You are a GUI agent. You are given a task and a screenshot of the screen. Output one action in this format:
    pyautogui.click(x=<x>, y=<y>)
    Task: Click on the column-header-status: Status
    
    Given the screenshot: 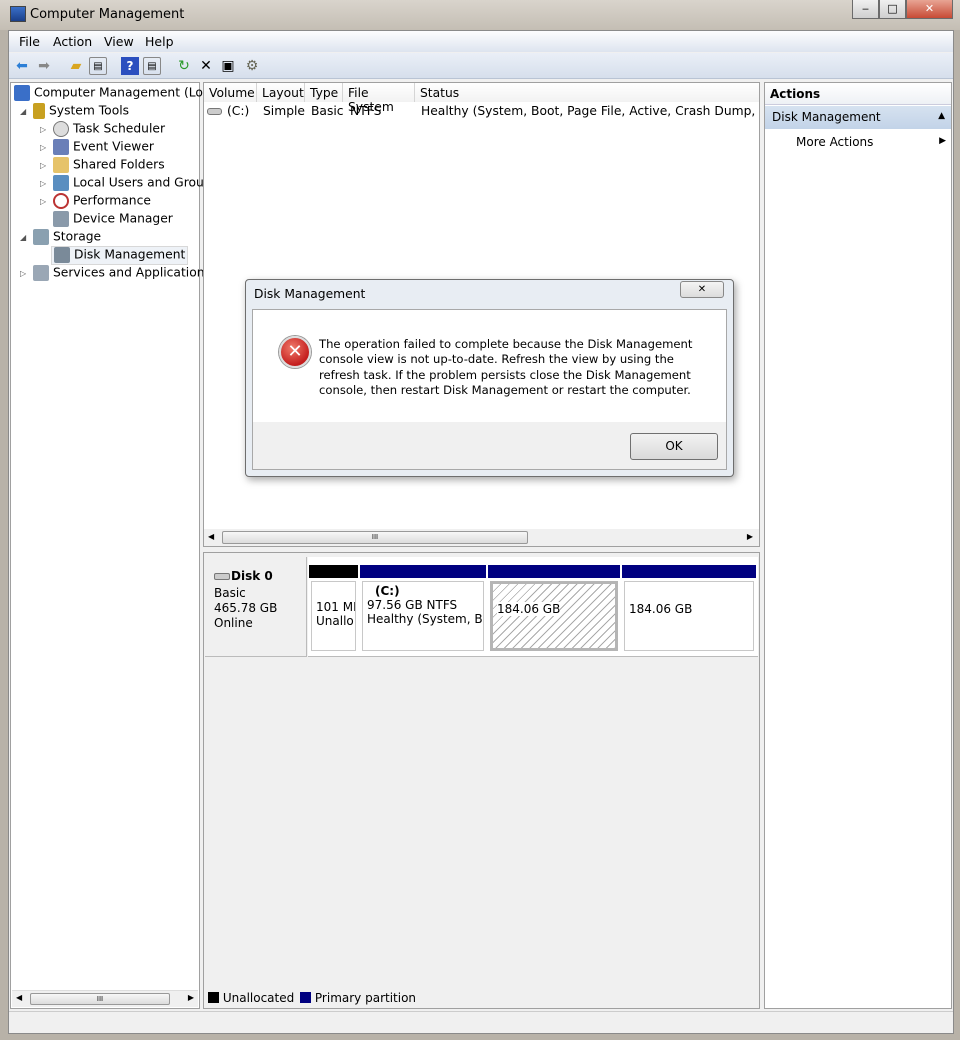 What is the action you would take?
    pyautogui.click(x=587, y=92)
    